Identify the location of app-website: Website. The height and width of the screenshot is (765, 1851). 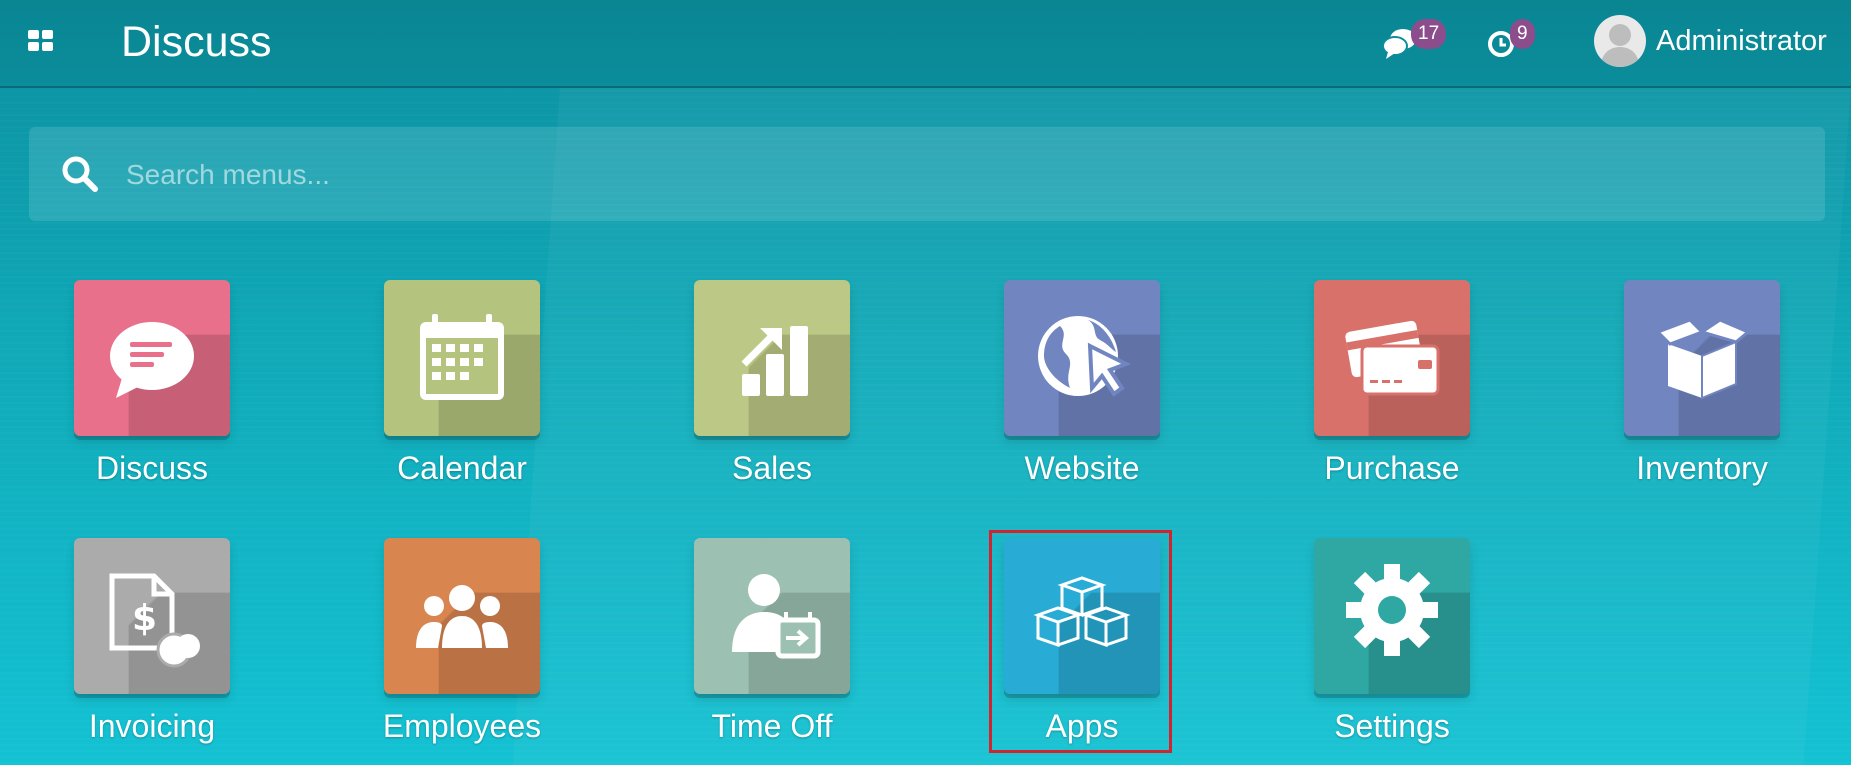
(1082, 383).